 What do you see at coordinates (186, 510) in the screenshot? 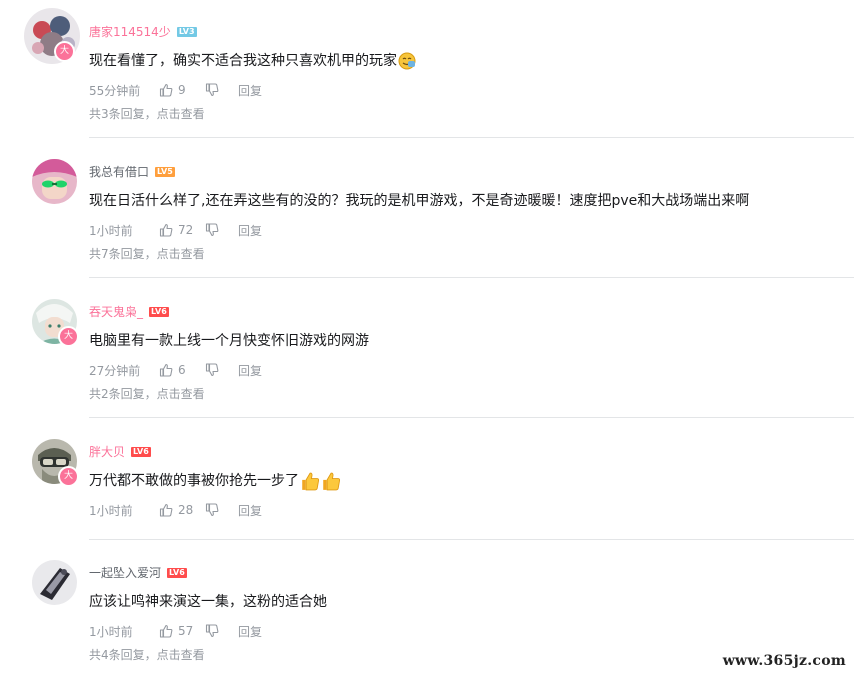
I see `like-count: 28` at bounding box center [186, 510].